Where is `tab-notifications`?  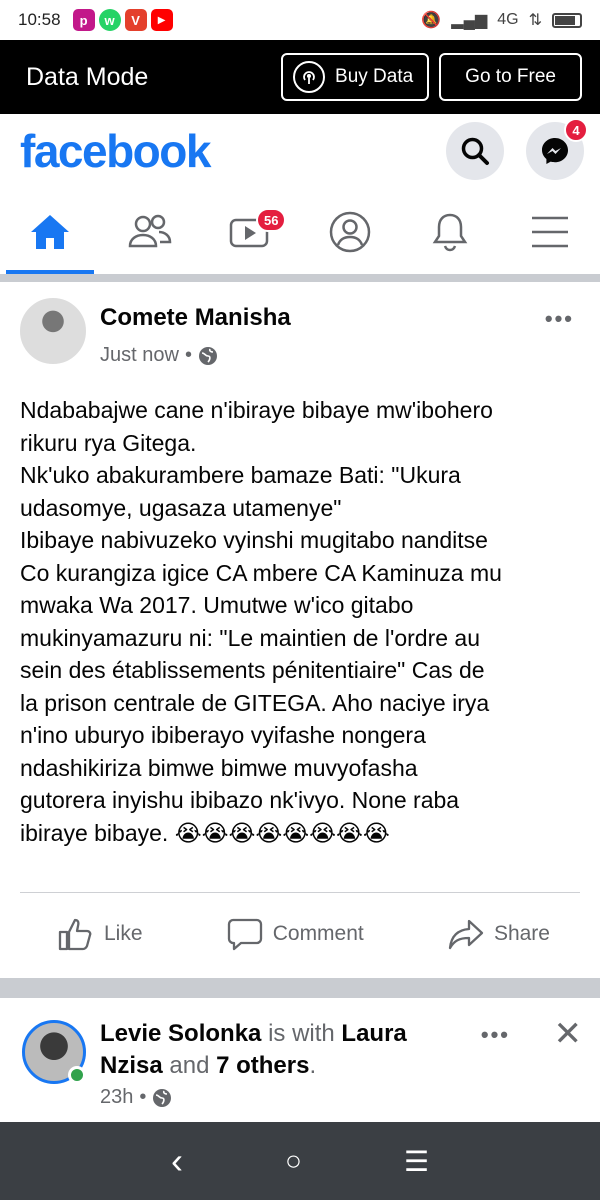 tab-notifications is located at coordinates (450, 232).